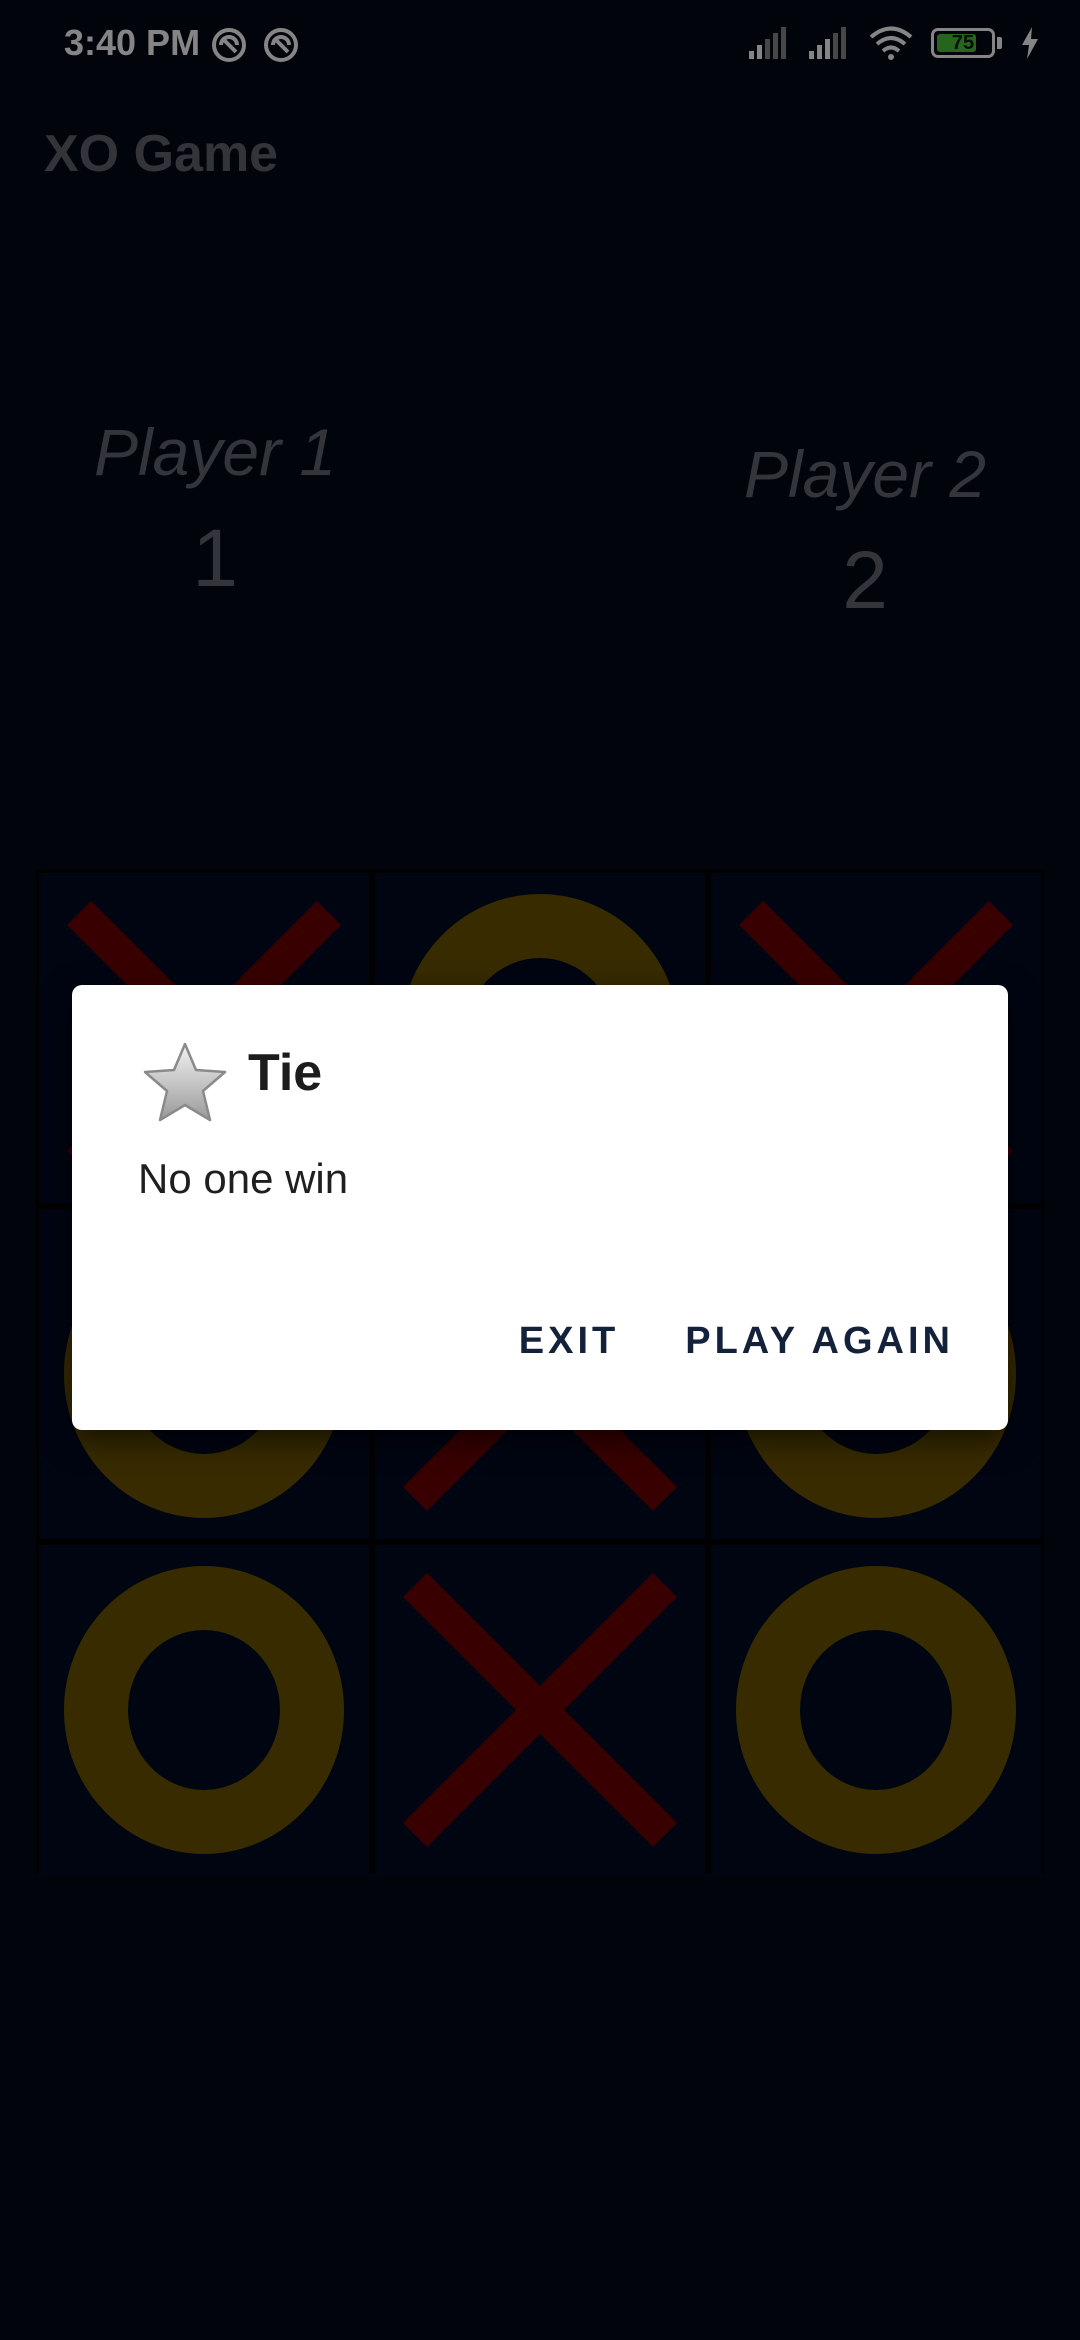  What do you see at coordinates (243, 1178) in the screenshot?
I see `dialog-message: No one win` at bounding box center [243, 1178].